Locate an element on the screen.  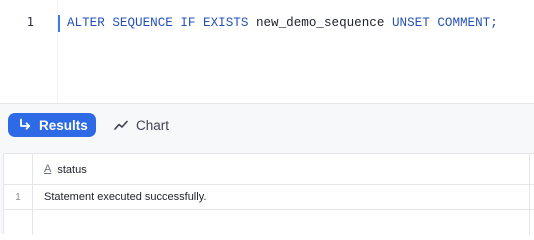
sql-identifier-token: new_demo_sequence is located at coordinates (320, 23).